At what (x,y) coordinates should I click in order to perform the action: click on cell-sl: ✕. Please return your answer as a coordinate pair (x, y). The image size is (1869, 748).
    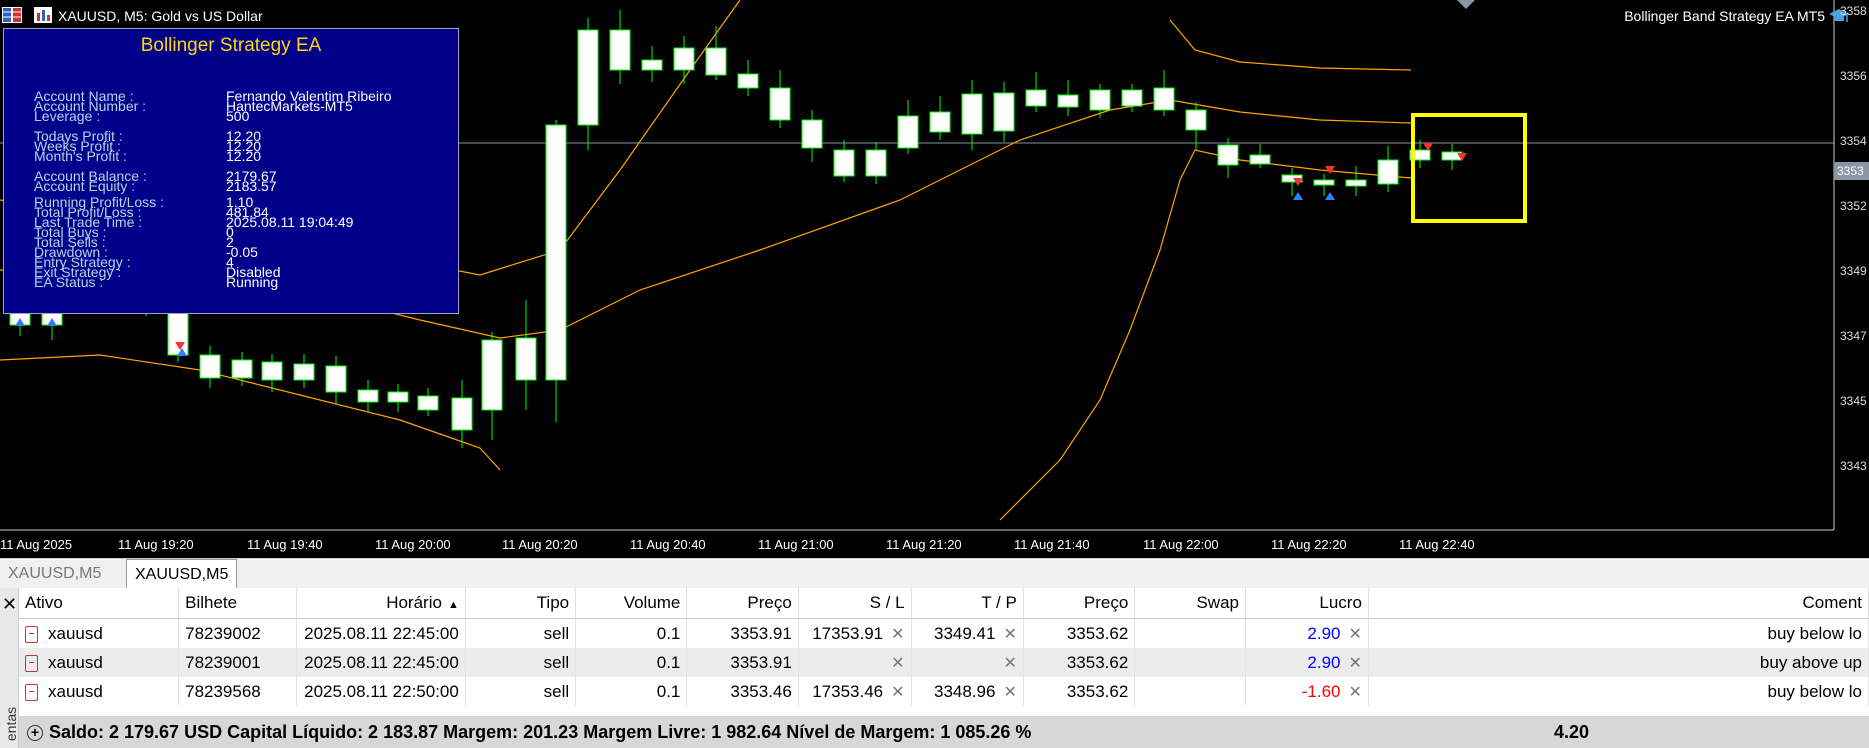
    Looking at the image, I should click on (855, 662).